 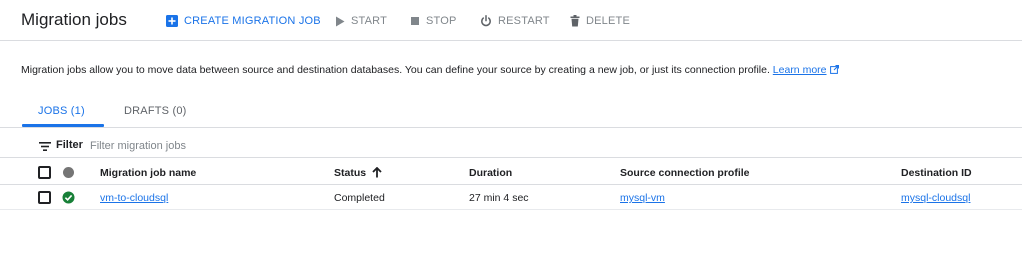 What do you see at coordinates (377, 172) in the screenshot?
I see `arrow-up-icon` at bounding box center [377, 172].